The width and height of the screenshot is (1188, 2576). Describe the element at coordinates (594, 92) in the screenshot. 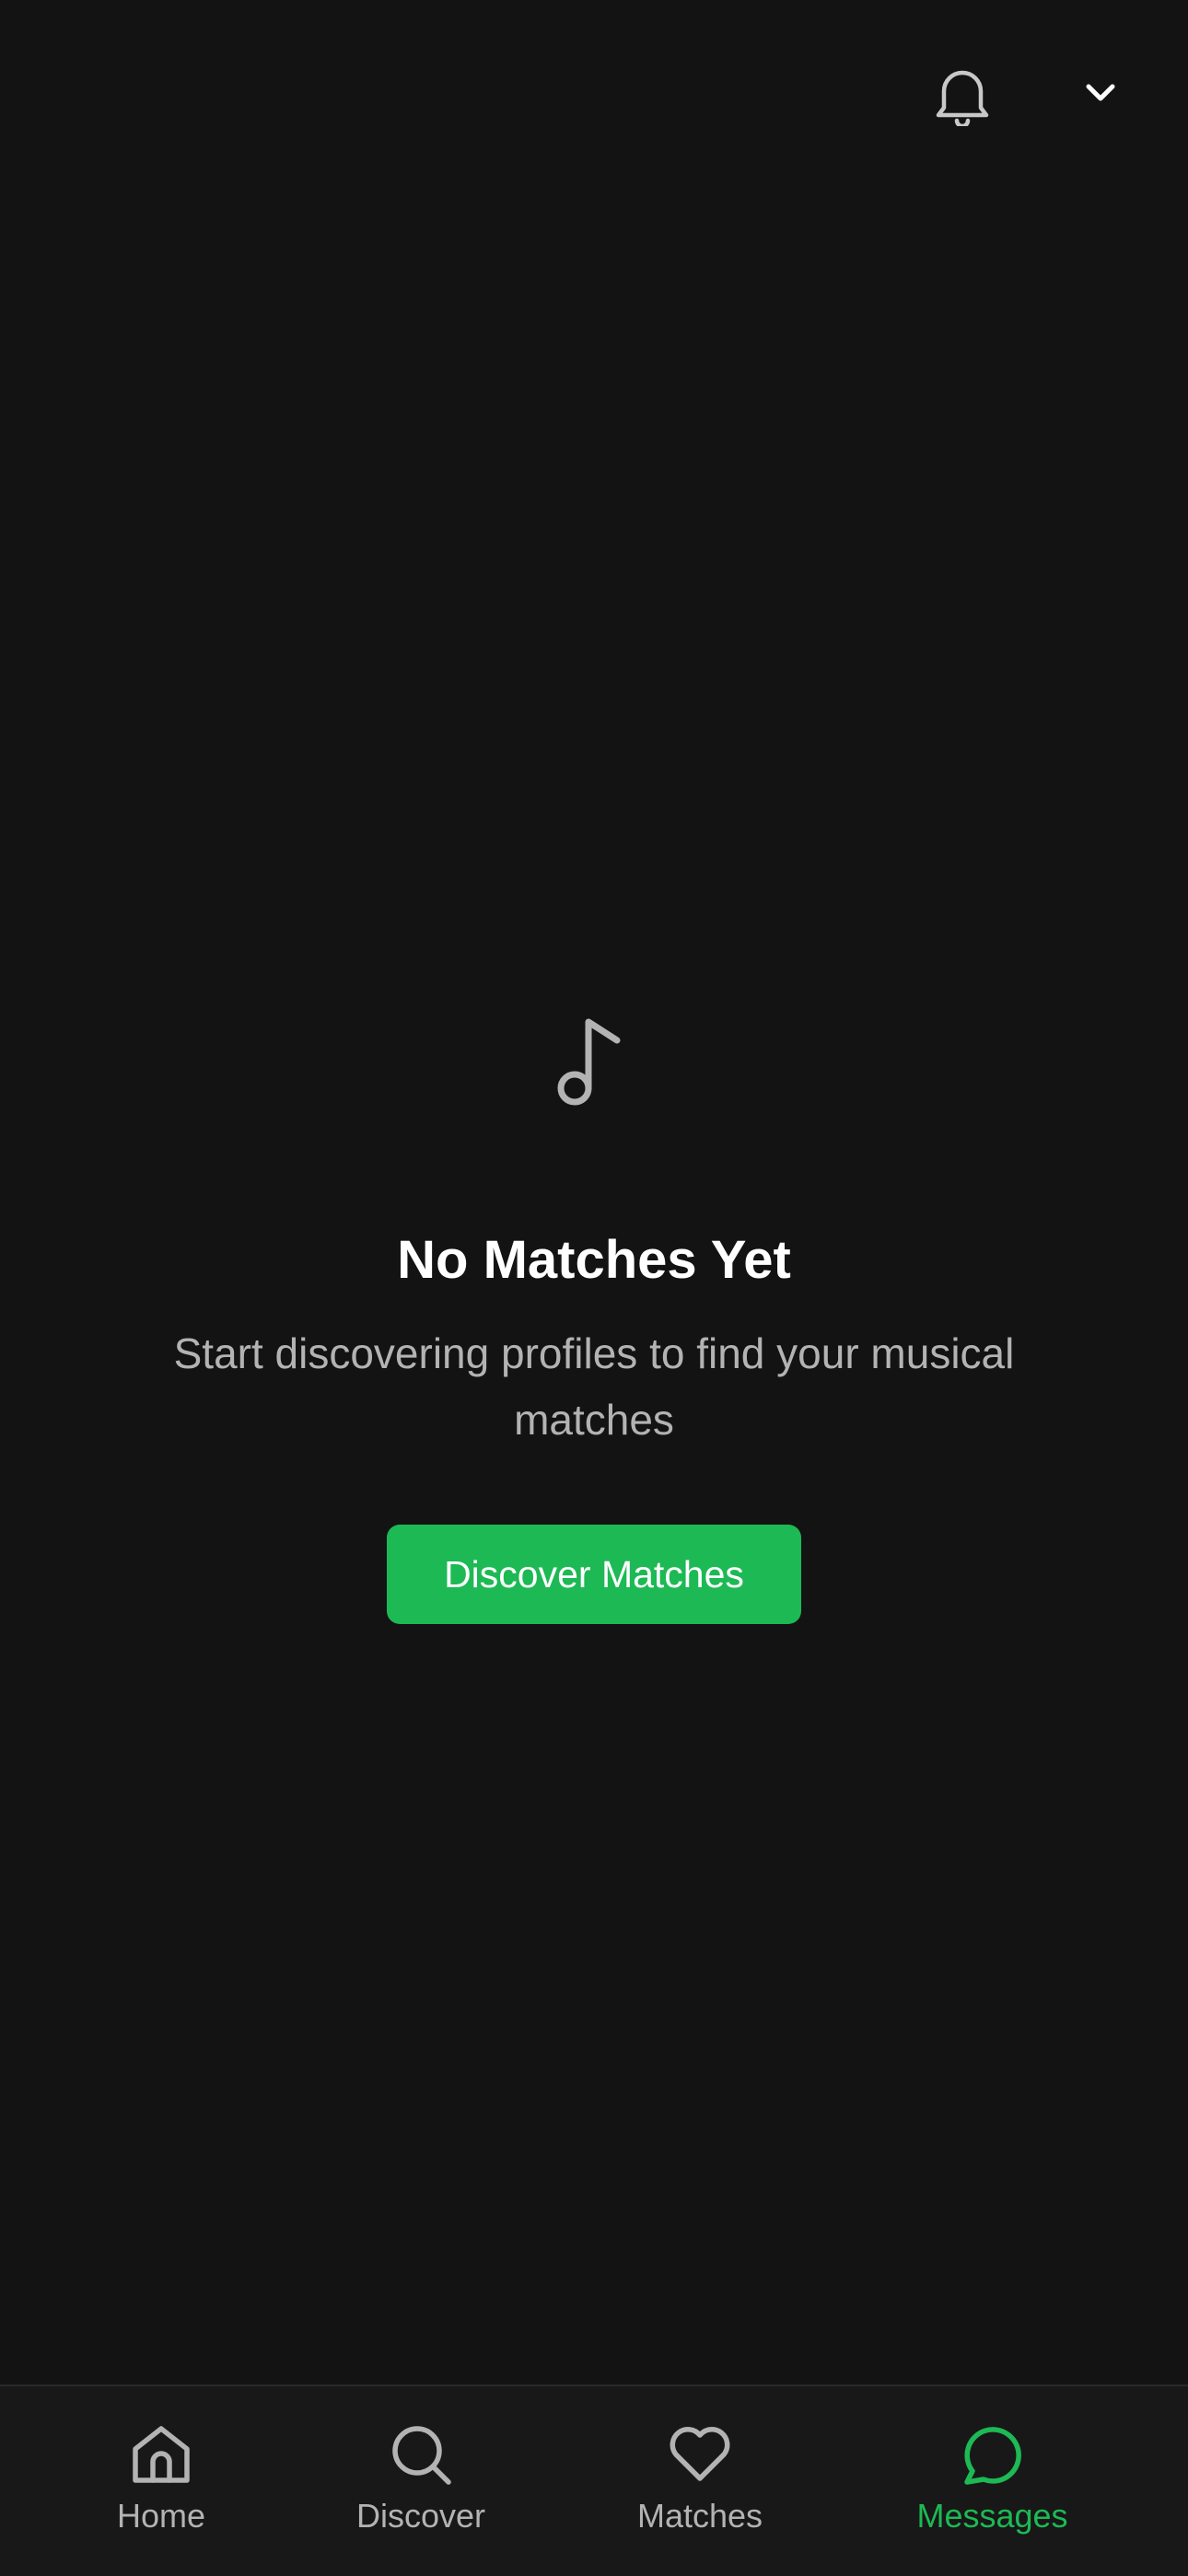

I see `top-bar` at that location.